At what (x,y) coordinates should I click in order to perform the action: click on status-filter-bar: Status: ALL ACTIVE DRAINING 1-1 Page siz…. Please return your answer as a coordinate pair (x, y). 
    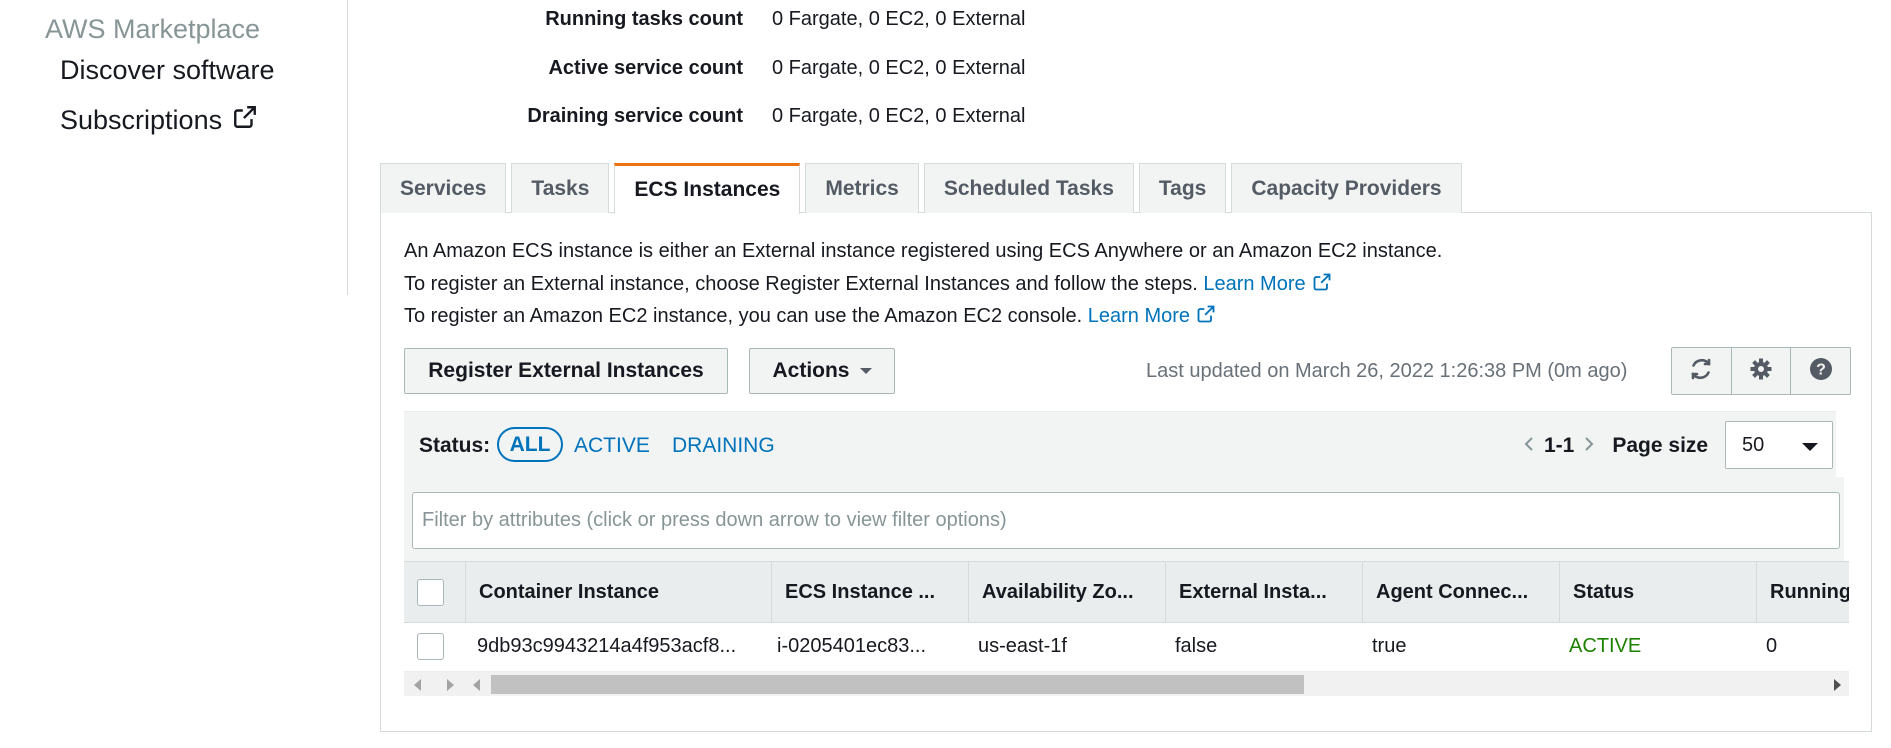
    Looking at the image, I should click on (1120, 444).